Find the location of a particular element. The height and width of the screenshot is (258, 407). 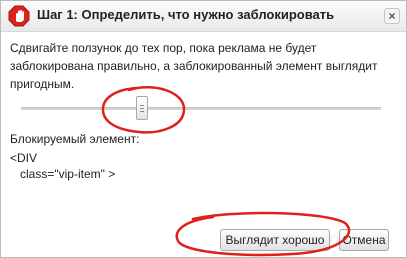

cancel-button: Отмена is located at coordinates (364, 240).